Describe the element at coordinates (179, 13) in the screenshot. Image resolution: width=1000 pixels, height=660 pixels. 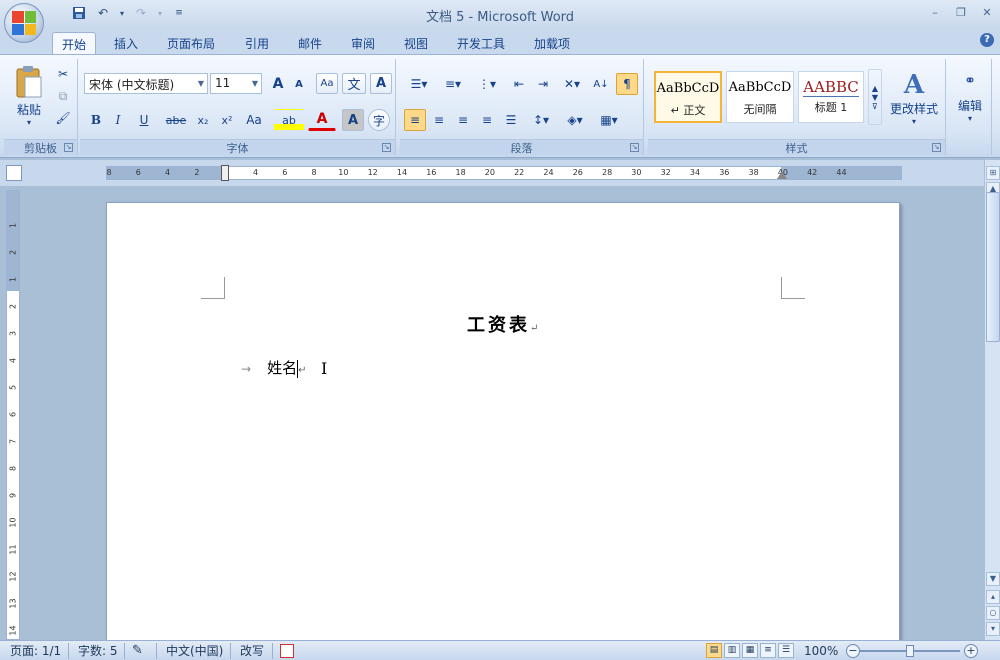
I see `qat-dropdown-icon: ≡` at that location.